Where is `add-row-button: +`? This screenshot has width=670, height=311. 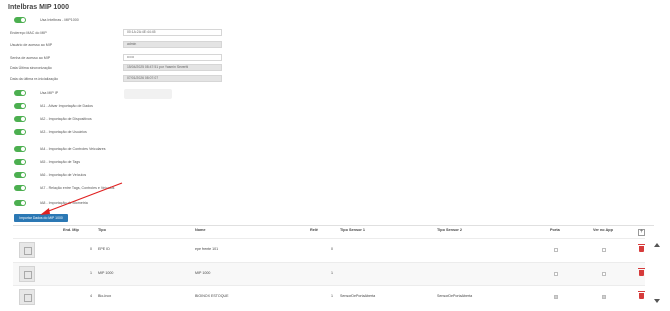 add-row-button: + is located at coordinates (641, 232).